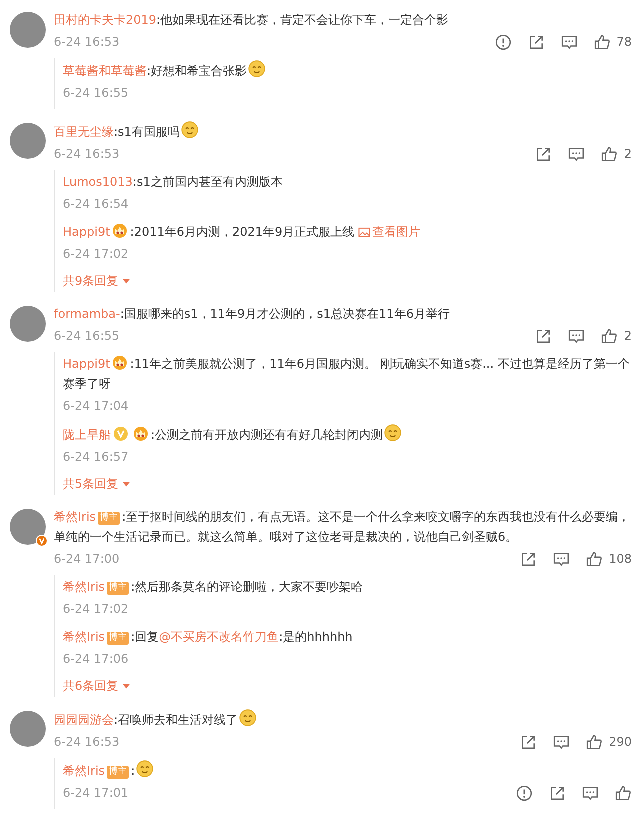  I want to click on comment-text: 田村的卡夫卡2019:他如果现在还看比赛，肯定不会让你下车，一定合个影, so click(252, 20).